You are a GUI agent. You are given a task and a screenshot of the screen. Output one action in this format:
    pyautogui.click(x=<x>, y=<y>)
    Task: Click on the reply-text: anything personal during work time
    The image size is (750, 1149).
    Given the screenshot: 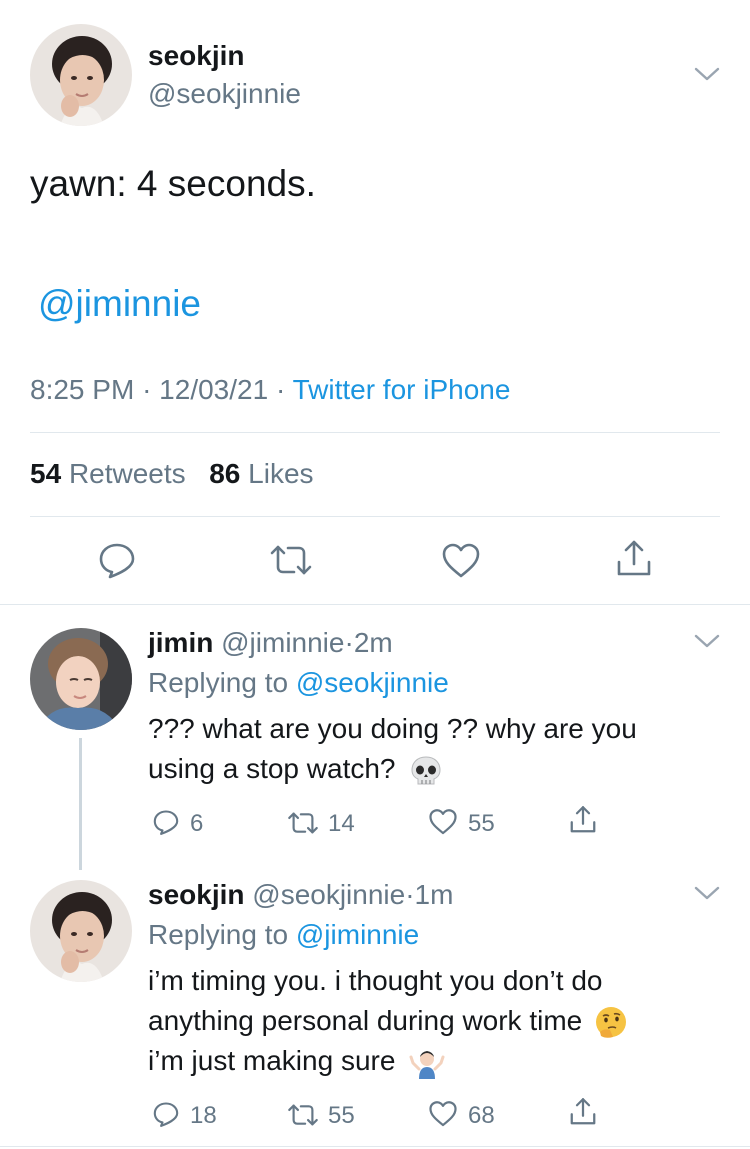 What is the action you would take?
    pyautogui.click(x=365, y=1020)
    